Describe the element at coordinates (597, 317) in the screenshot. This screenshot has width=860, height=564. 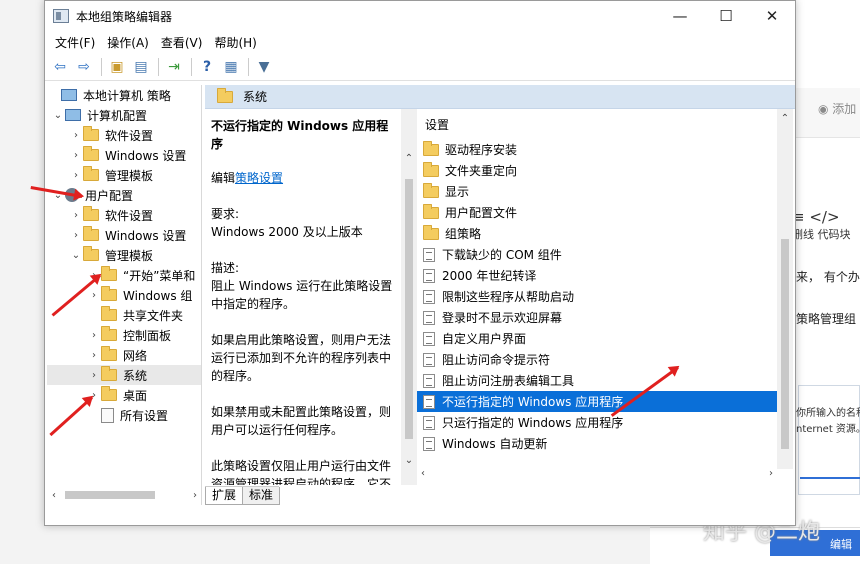
I see `list-item: 登录时不显示欢迎屏幕` at that location.